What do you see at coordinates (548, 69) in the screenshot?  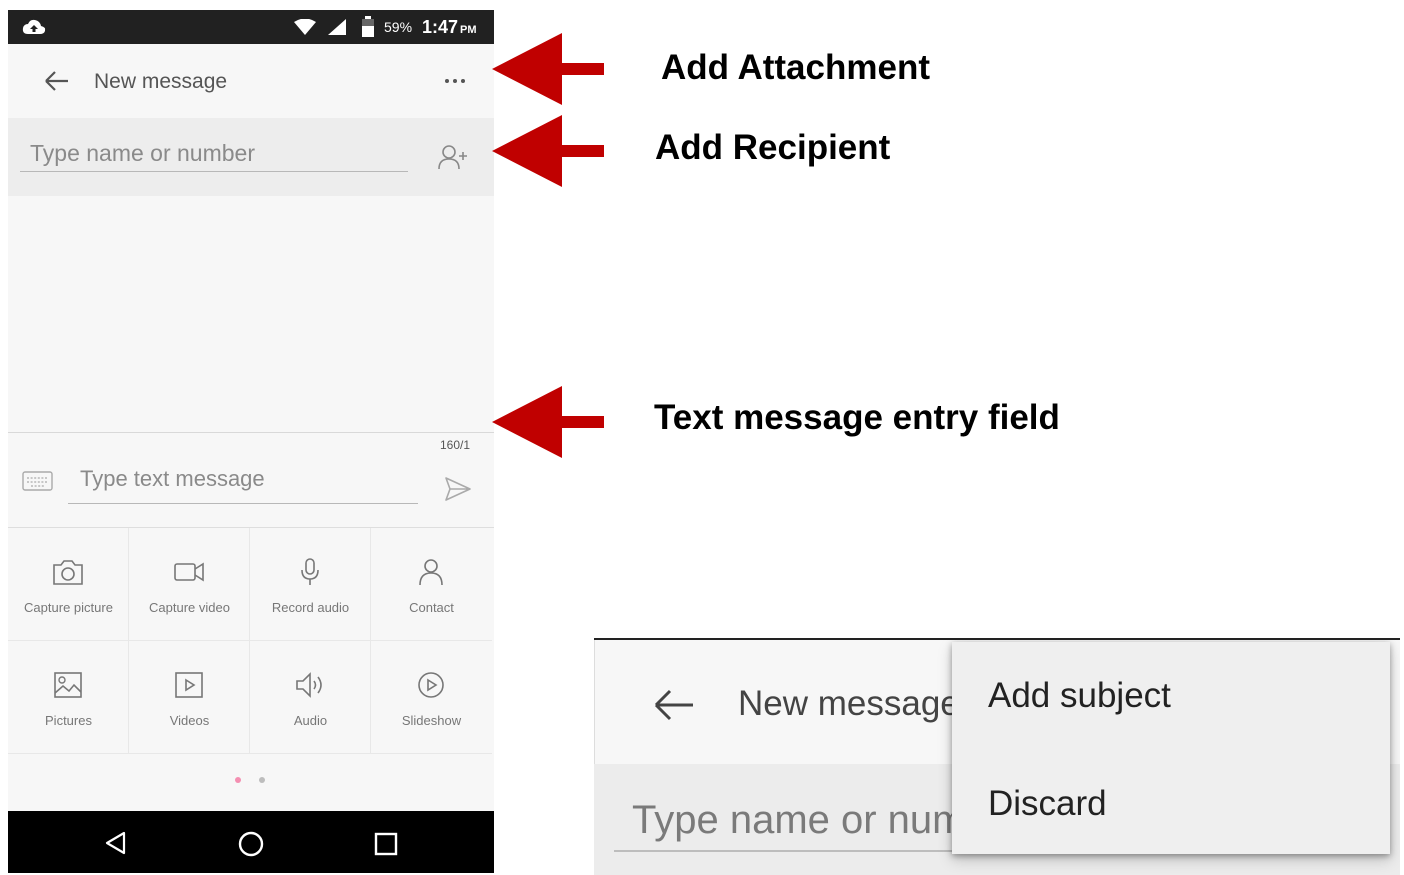 I see `arrow-add-attachment` at bounding box center [548, 69].